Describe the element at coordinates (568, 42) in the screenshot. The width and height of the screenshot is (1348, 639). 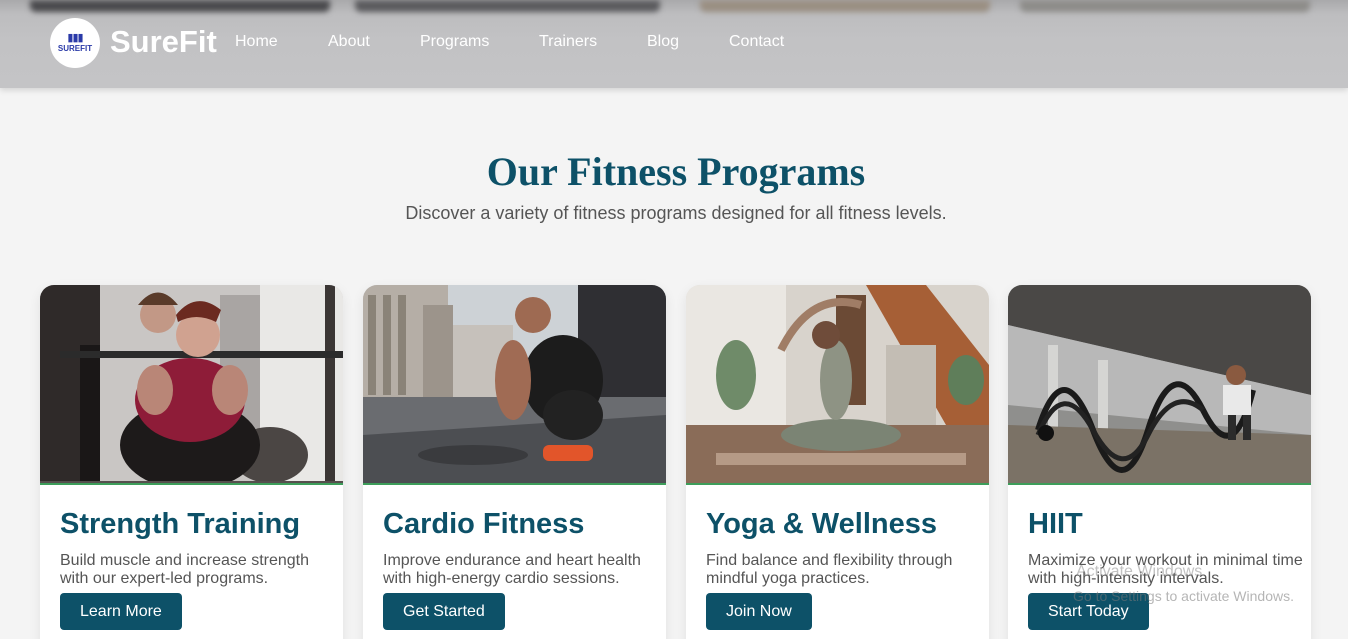
I see `nav-trainers: Trainers` at that location.